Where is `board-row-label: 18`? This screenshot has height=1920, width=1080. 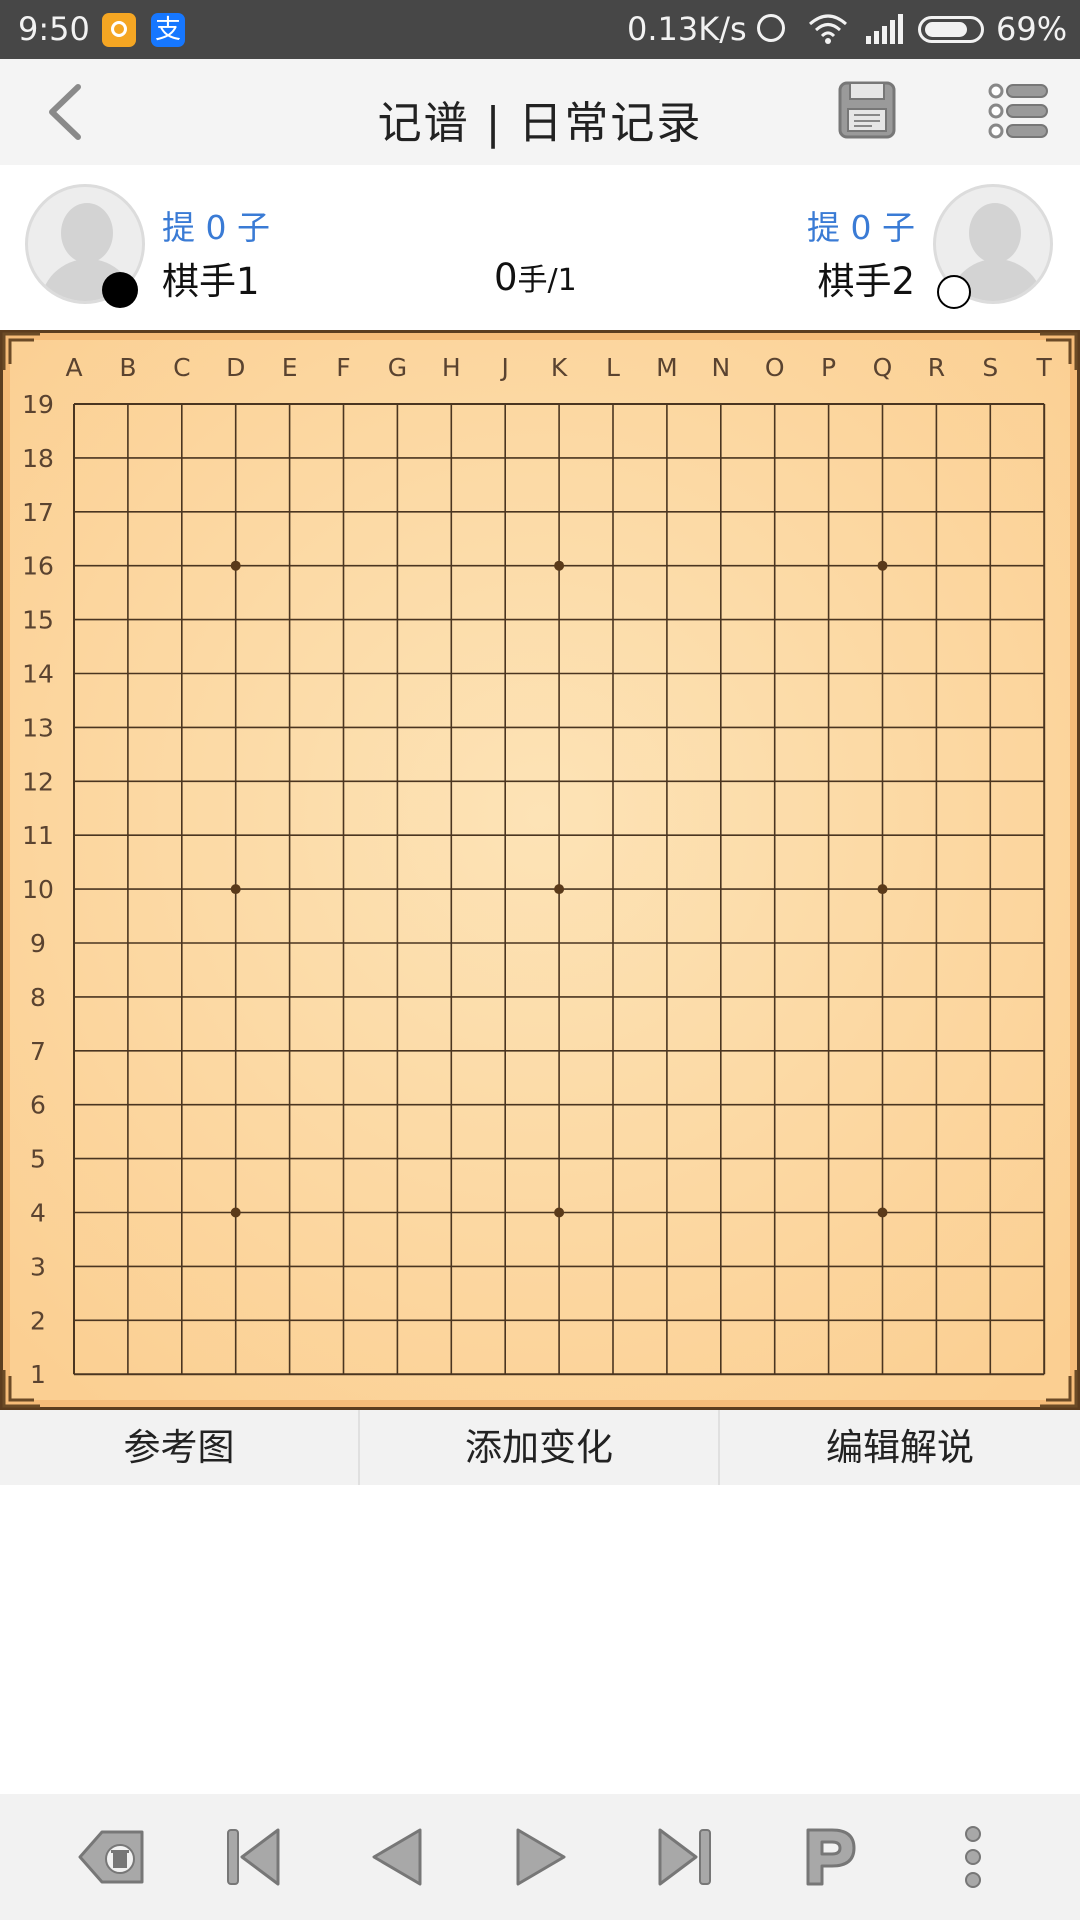
board-row-label: 18 is located at coordinates (38, 458).